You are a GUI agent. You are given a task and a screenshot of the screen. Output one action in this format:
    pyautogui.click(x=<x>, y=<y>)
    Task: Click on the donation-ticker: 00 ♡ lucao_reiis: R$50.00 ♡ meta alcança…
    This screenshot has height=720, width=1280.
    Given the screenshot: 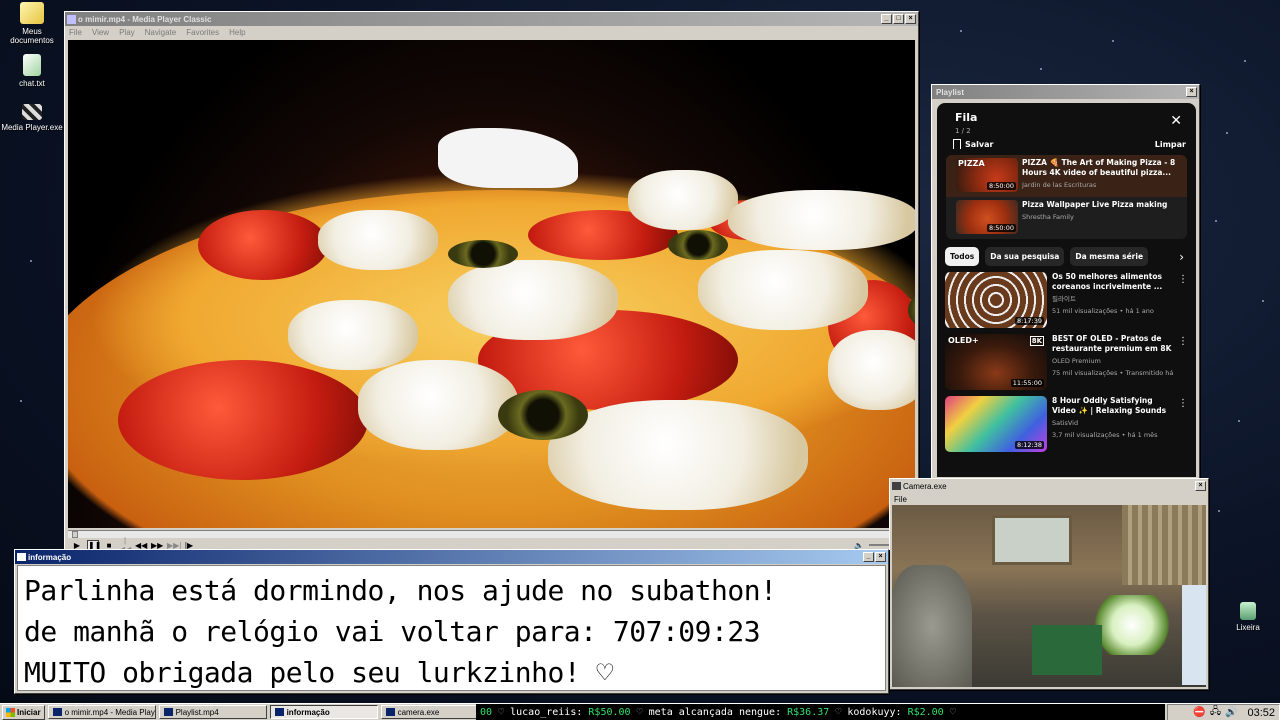 What is the action you would take?
    pyautogui.click(x=820, y=712)
    